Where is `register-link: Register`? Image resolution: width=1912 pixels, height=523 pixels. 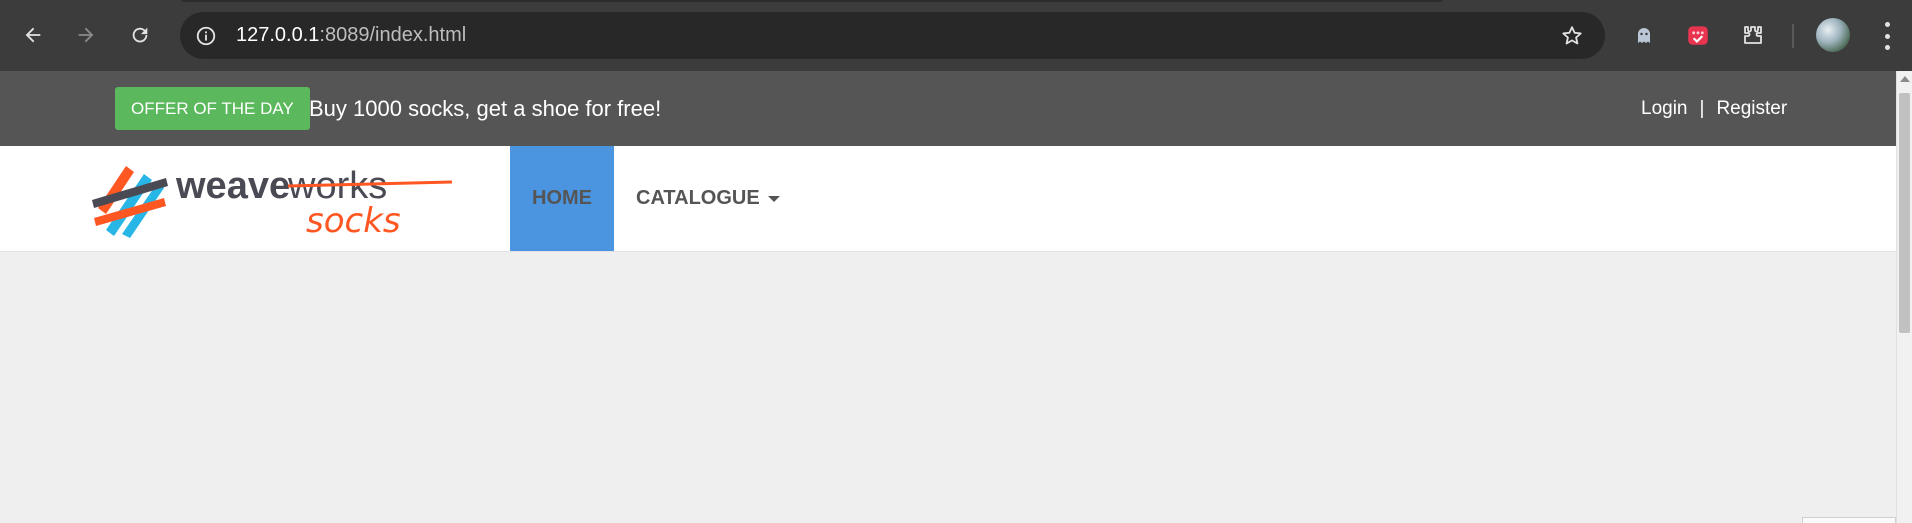
register-link: Register is located at coordinates (1751, 108).